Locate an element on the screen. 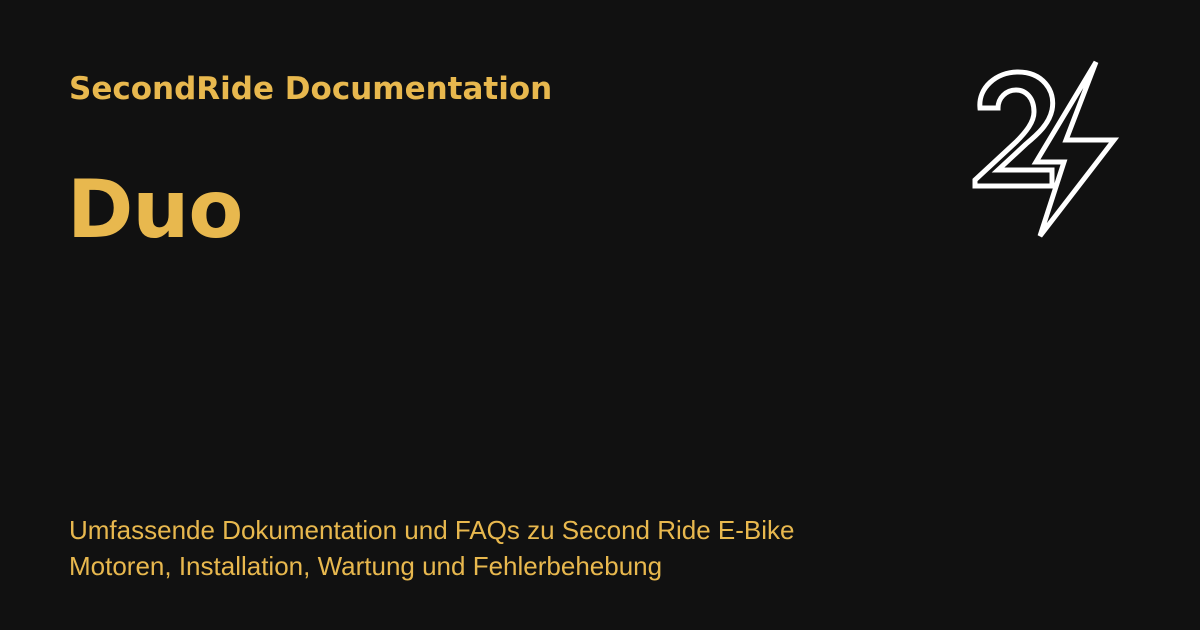 This screenshot has width=1200, height=630. logo-two-shape is located at coordinates (1014, 129).